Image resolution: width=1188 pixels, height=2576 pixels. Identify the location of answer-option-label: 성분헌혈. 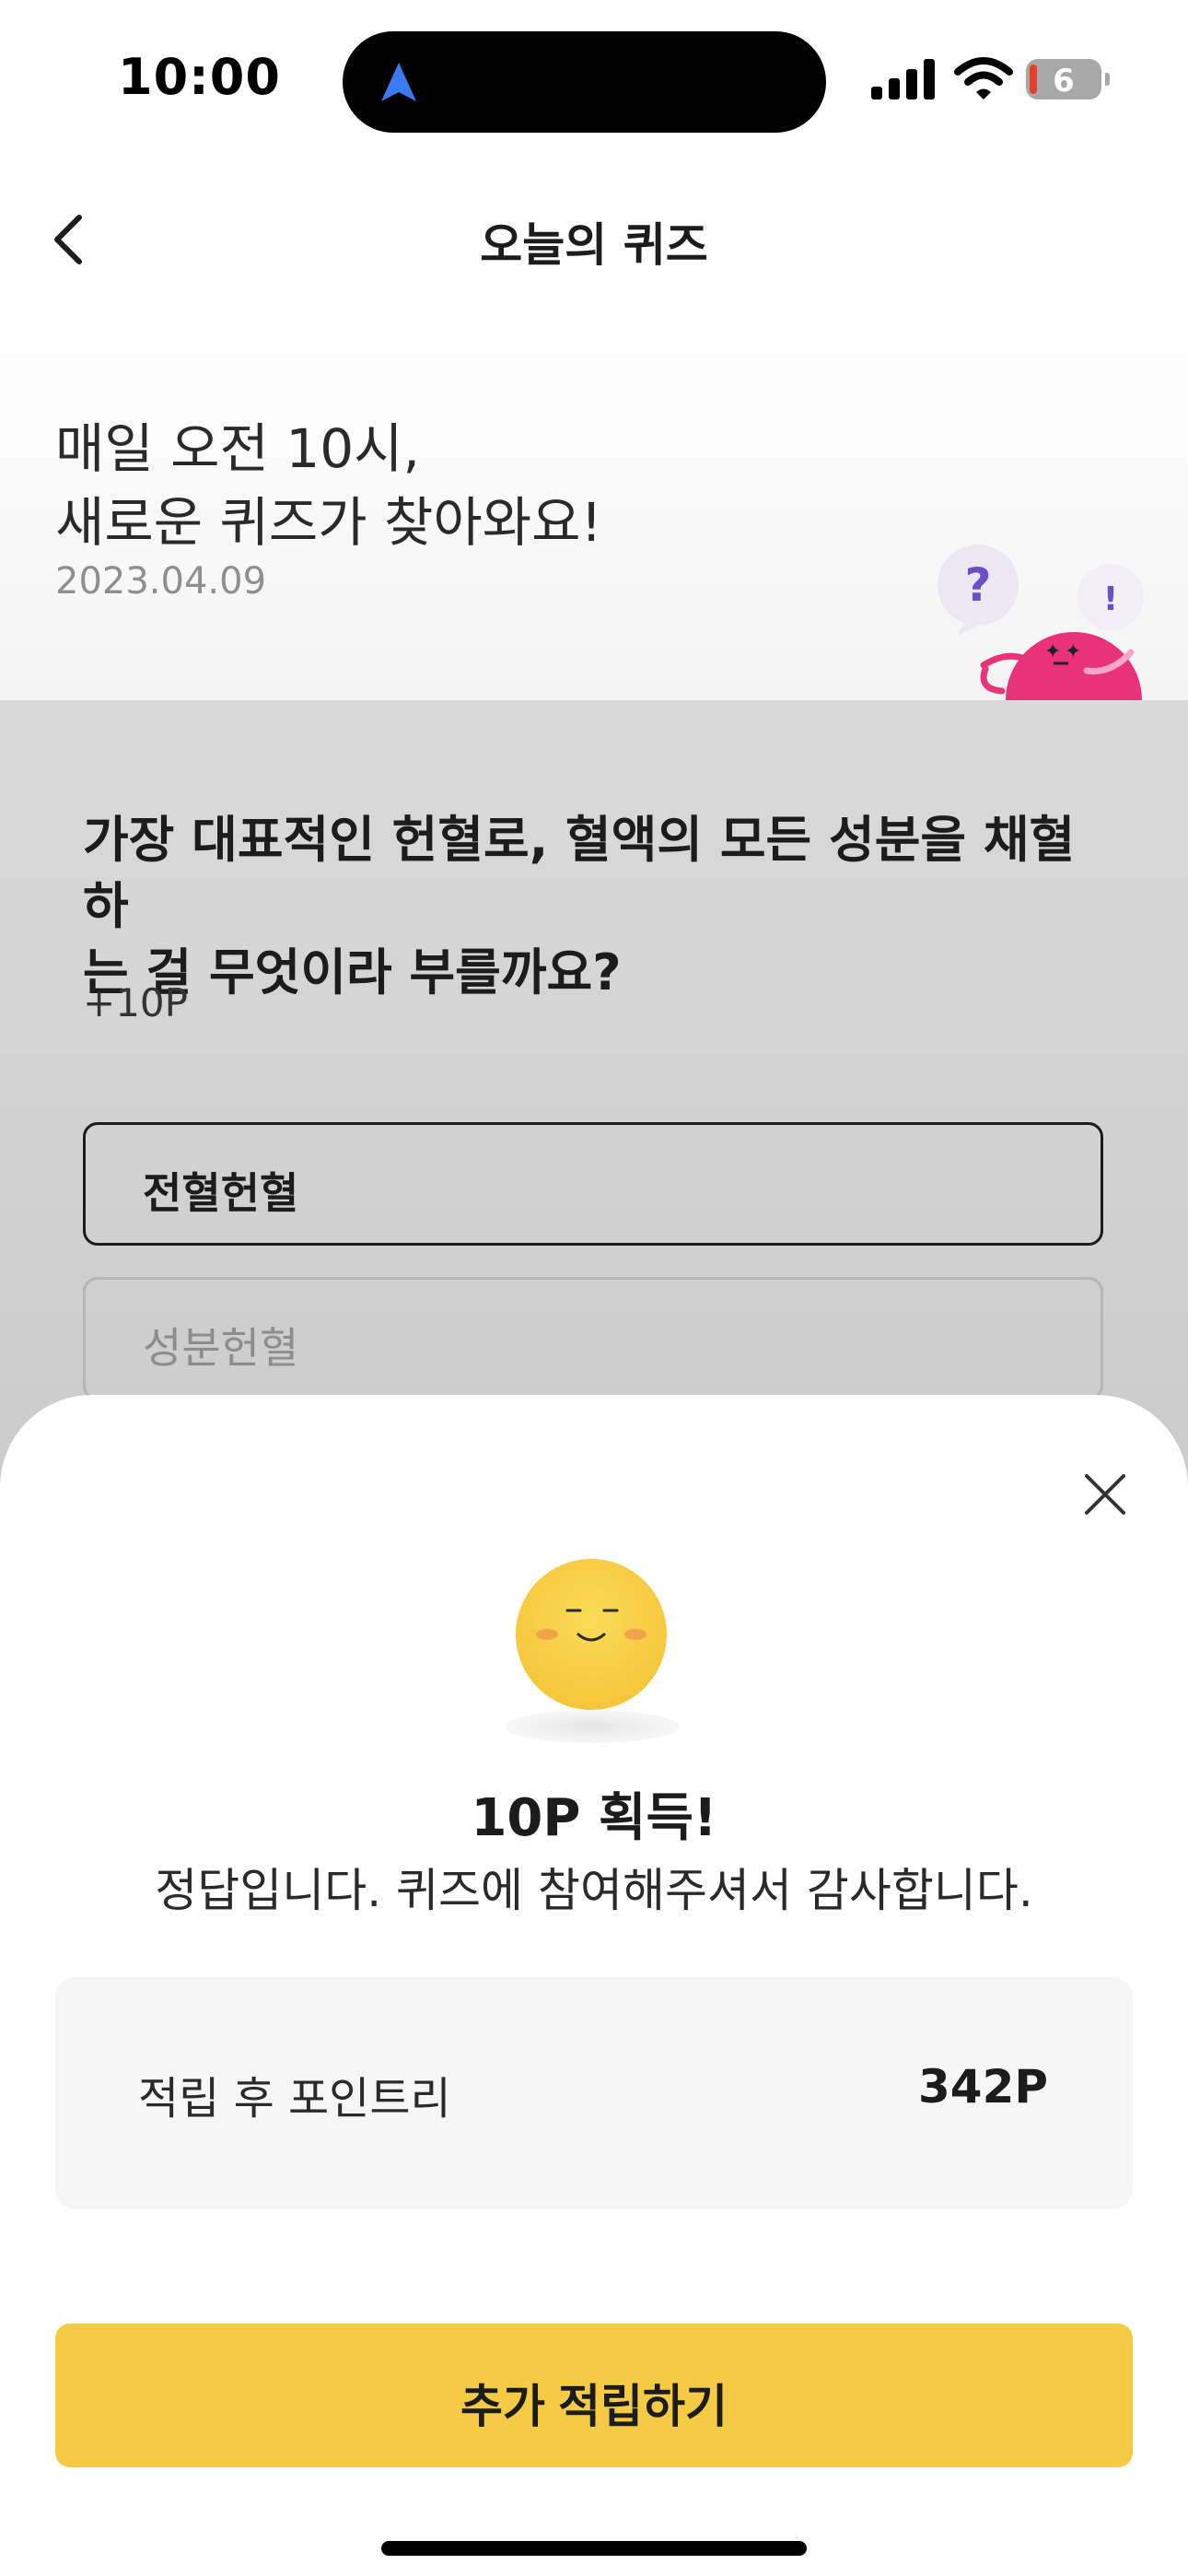
(221, 1348).